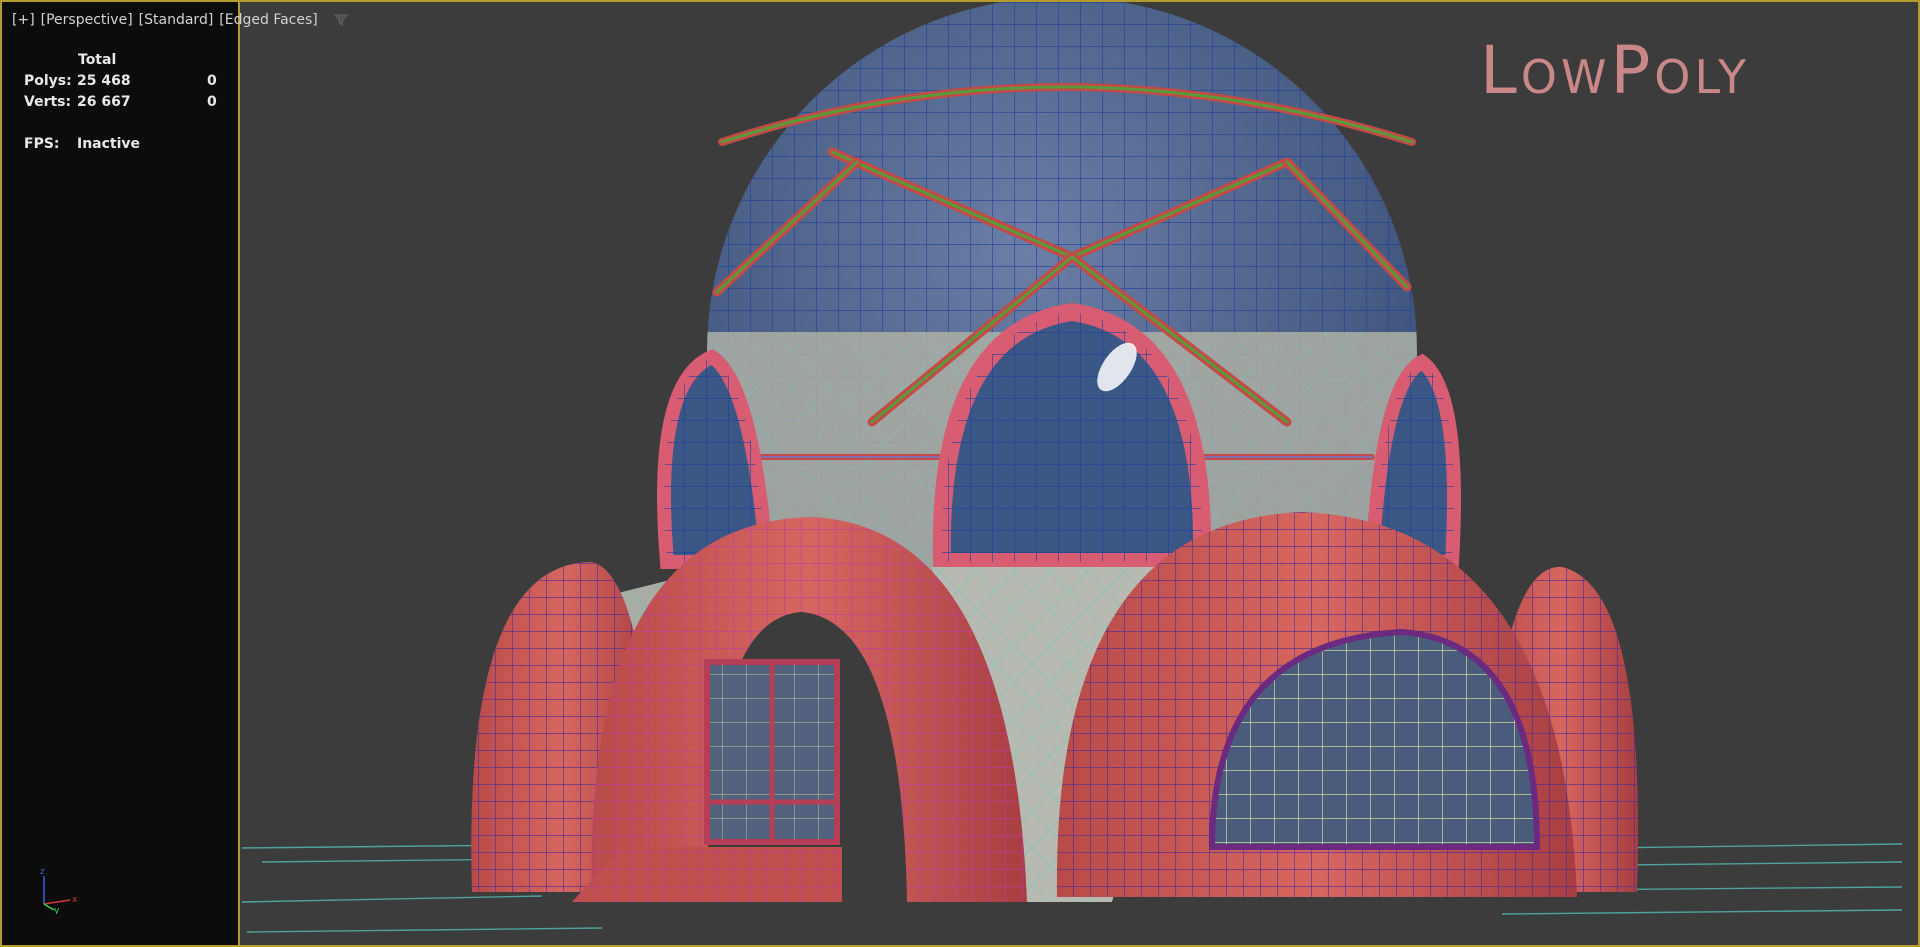  Describe the element at coordinates (59, 890) in the screenshot. I see `axis-gizmo-icon: z x y` at that location.